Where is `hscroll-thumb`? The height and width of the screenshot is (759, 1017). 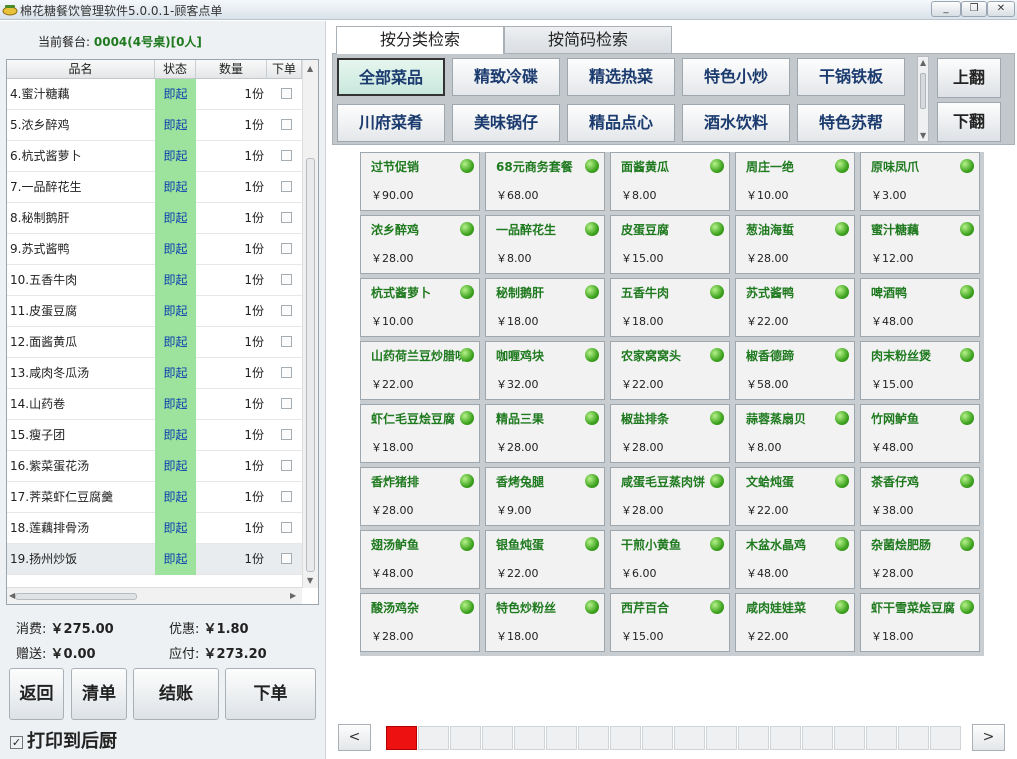 hscroll-thumb is located at coordinates (76, 596).